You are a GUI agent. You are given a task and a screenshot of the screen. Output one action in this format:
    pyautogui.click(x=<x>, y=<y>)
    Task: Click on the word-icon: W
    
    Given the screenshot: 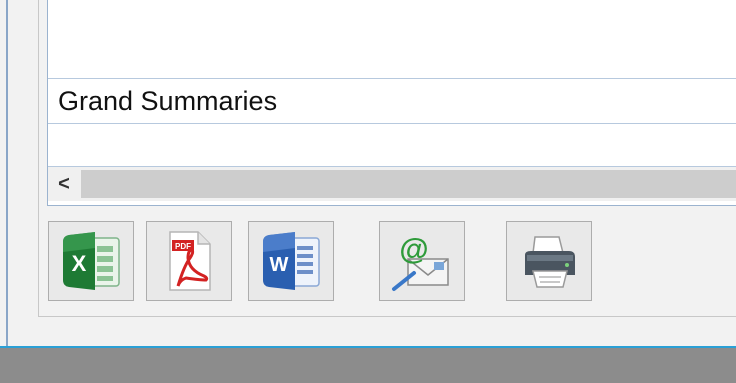 What is the action you would take?
    pyautogui.click(x=291, y=261)
    